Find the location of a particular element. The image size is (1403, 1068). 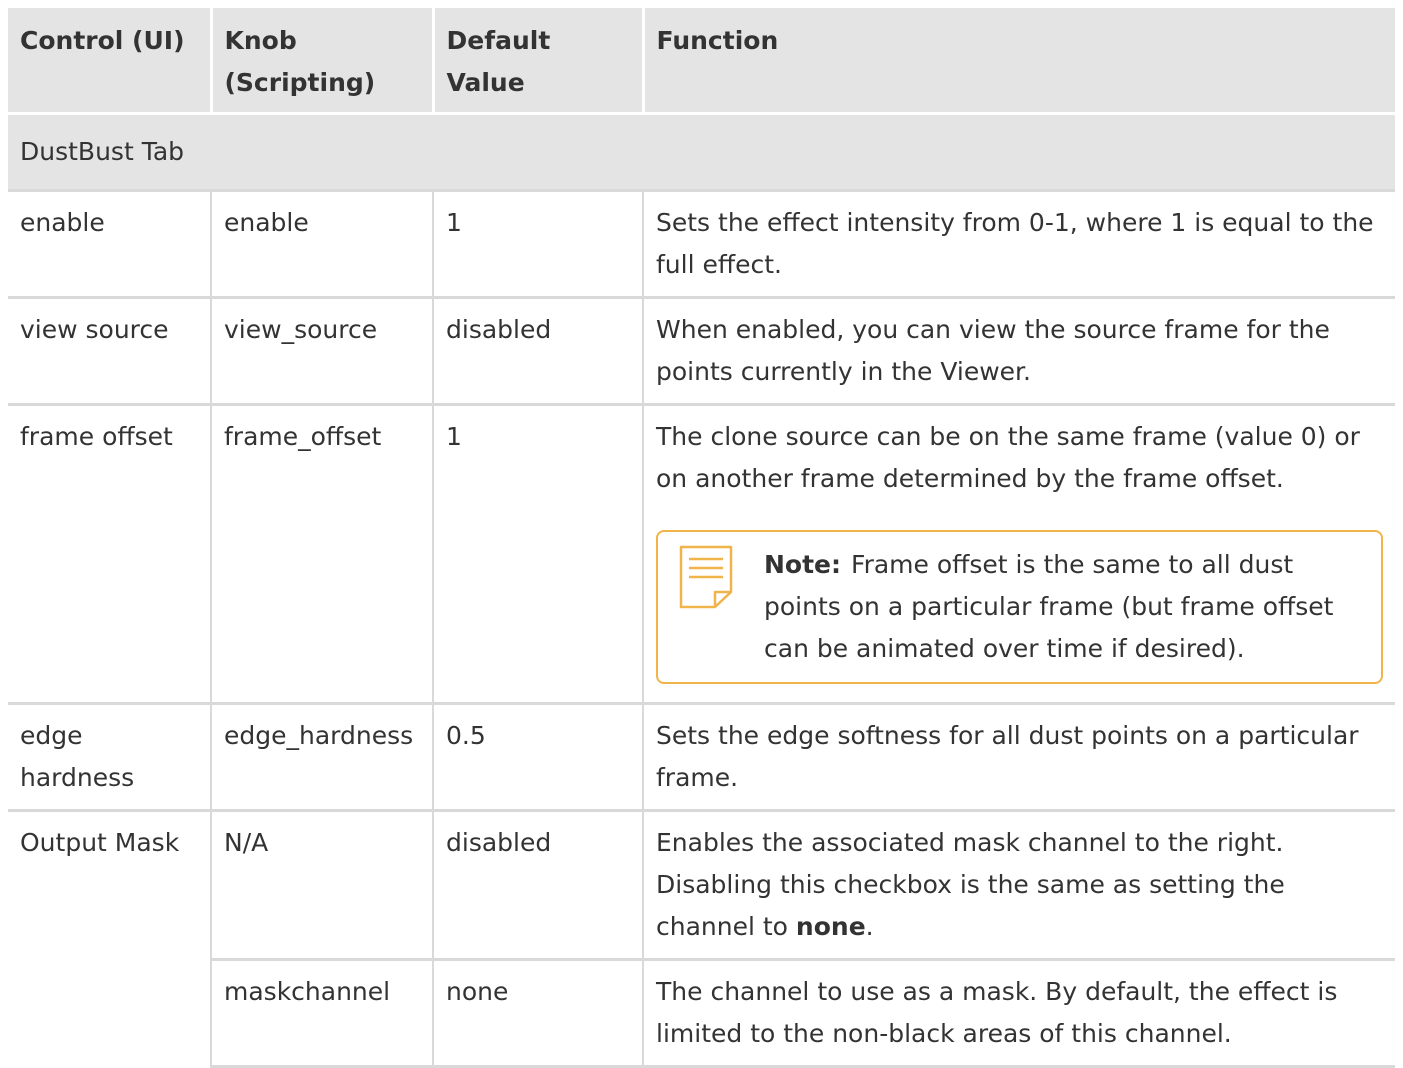

knob-cell: maskchannel is located at coordinates (321, 1013).